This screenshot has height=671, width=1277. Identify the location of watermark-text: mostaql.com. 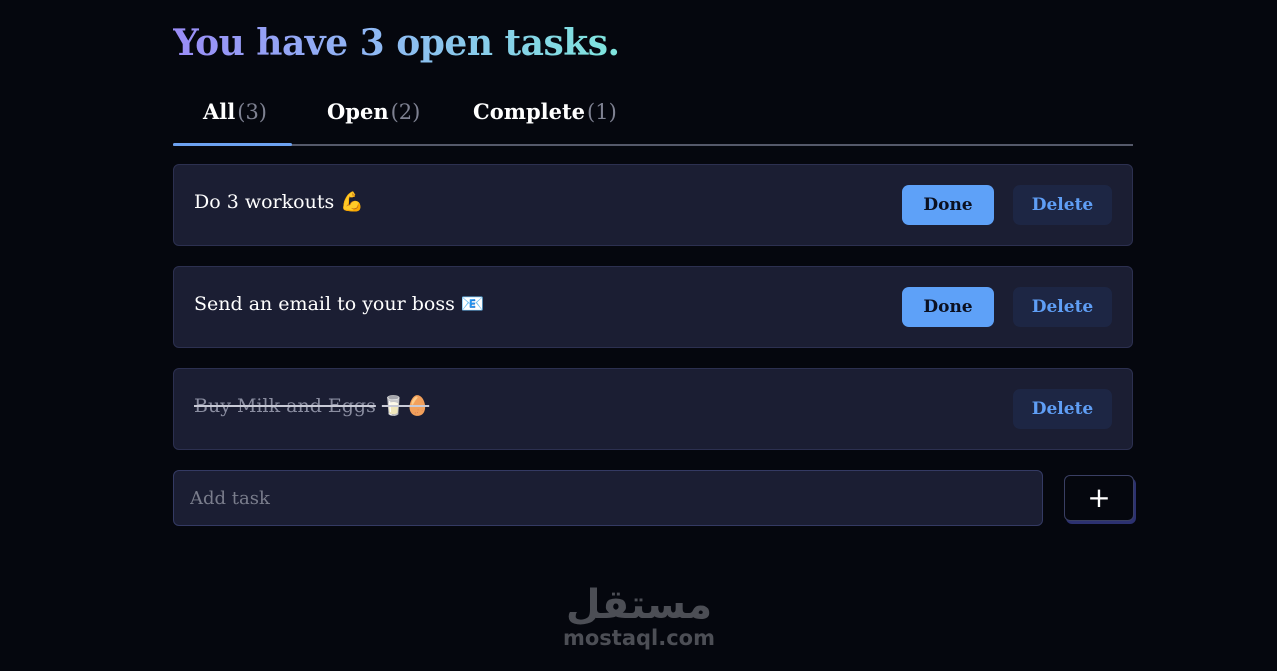
(639, 638).